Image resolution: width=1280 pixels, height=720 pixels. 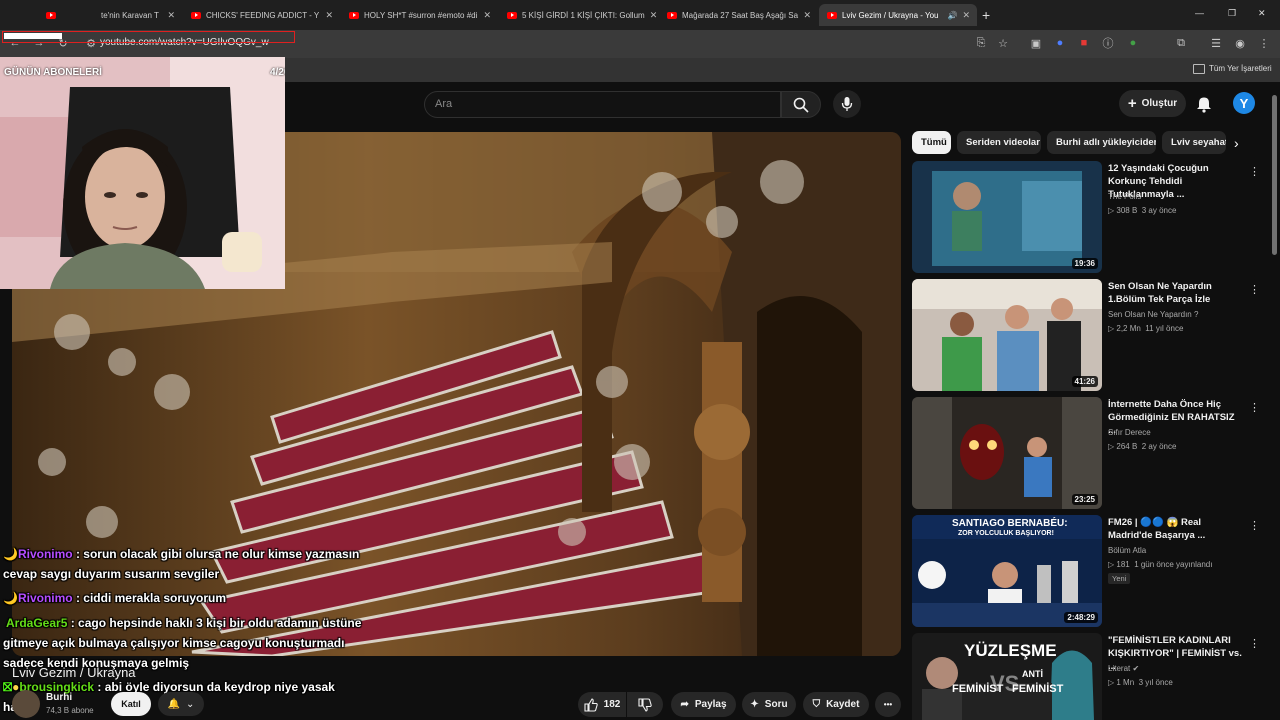 I want to click on save-button: ⛉ Kaydet, so click(x=836, y=704).